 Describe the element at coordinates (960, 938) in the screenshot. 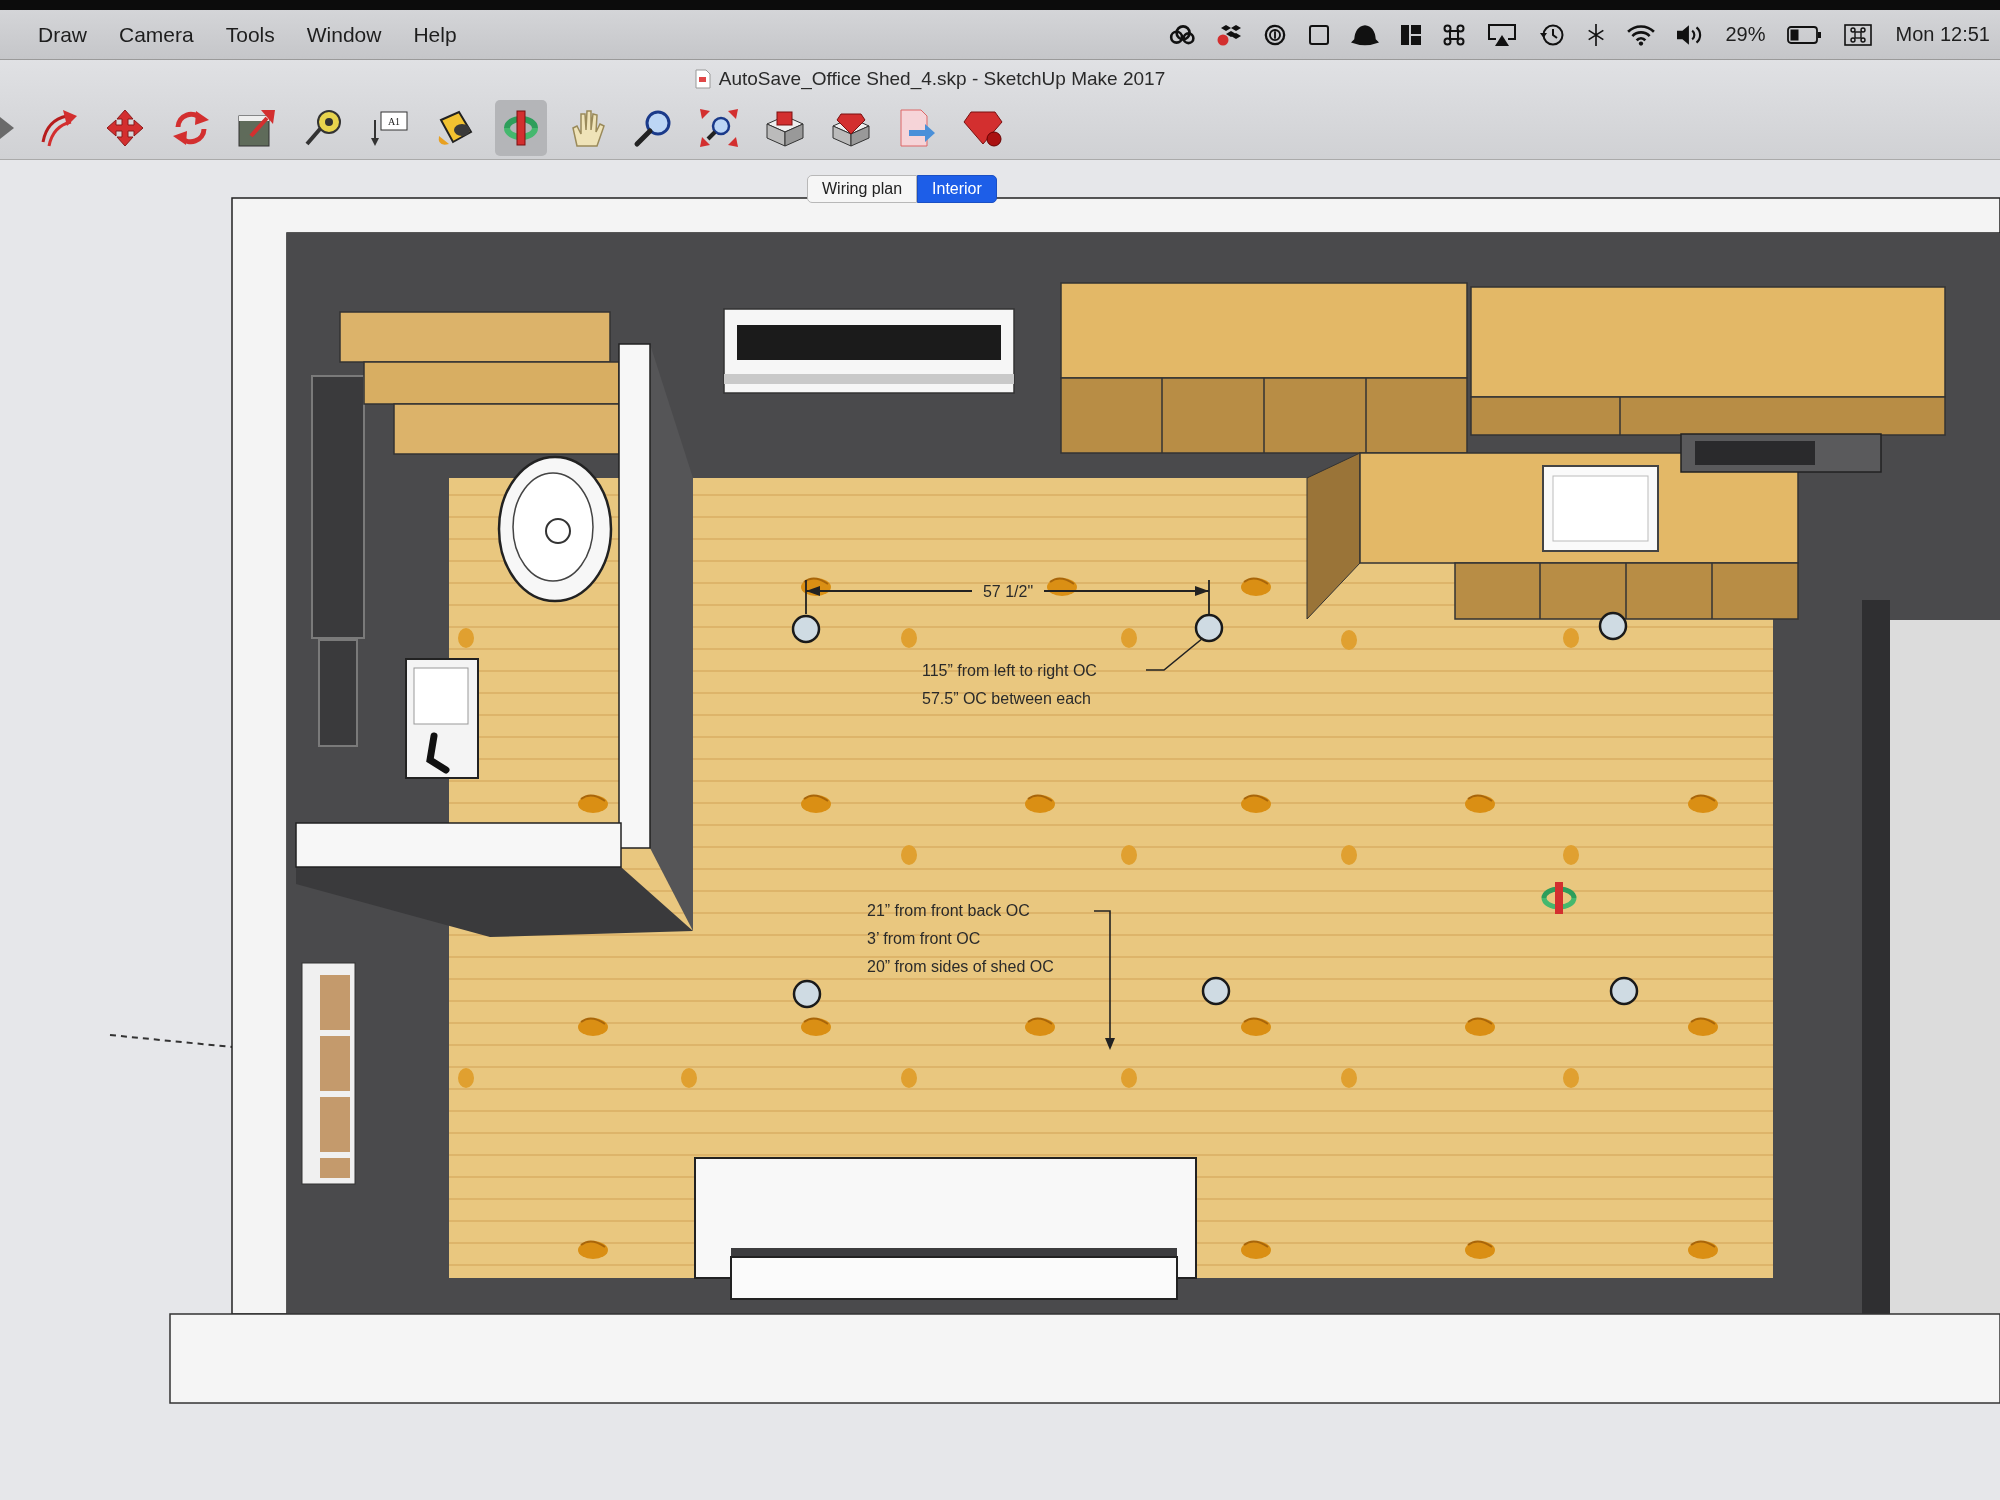

I see `annotation-text: 21” from front back OC 3’ from front OC 20” from sides of shed OC` at that location.